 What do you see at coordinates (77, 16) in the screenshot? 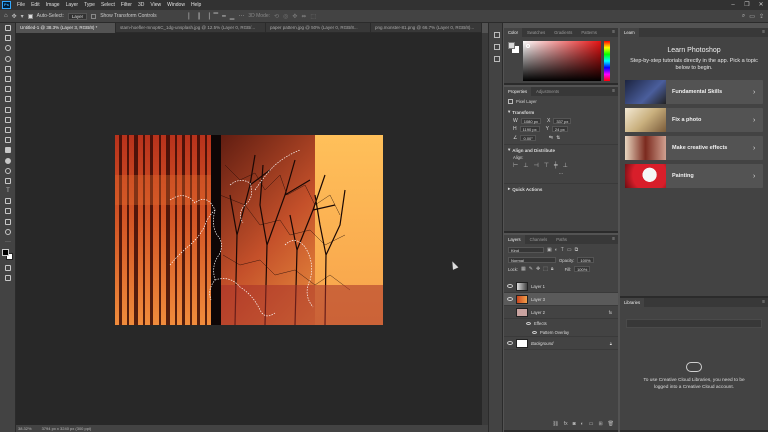
I see `auto-select-dropdown: Layer` at bounding box center [77, 16].